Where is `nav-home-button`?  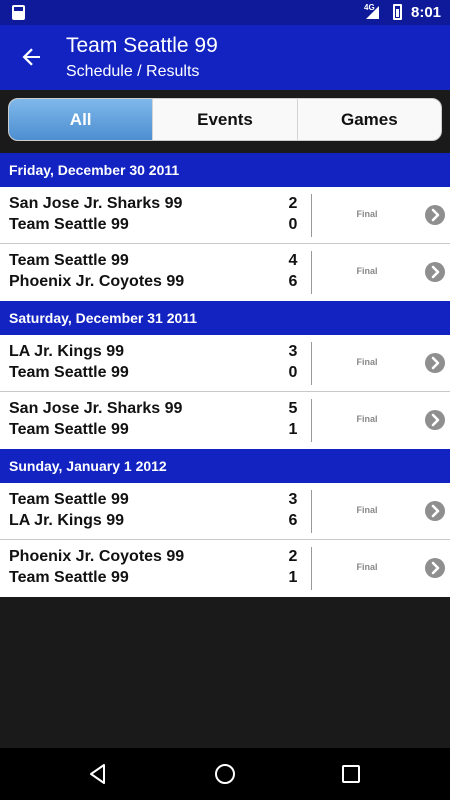 nav-home-button is located at coordinates (225, 774).